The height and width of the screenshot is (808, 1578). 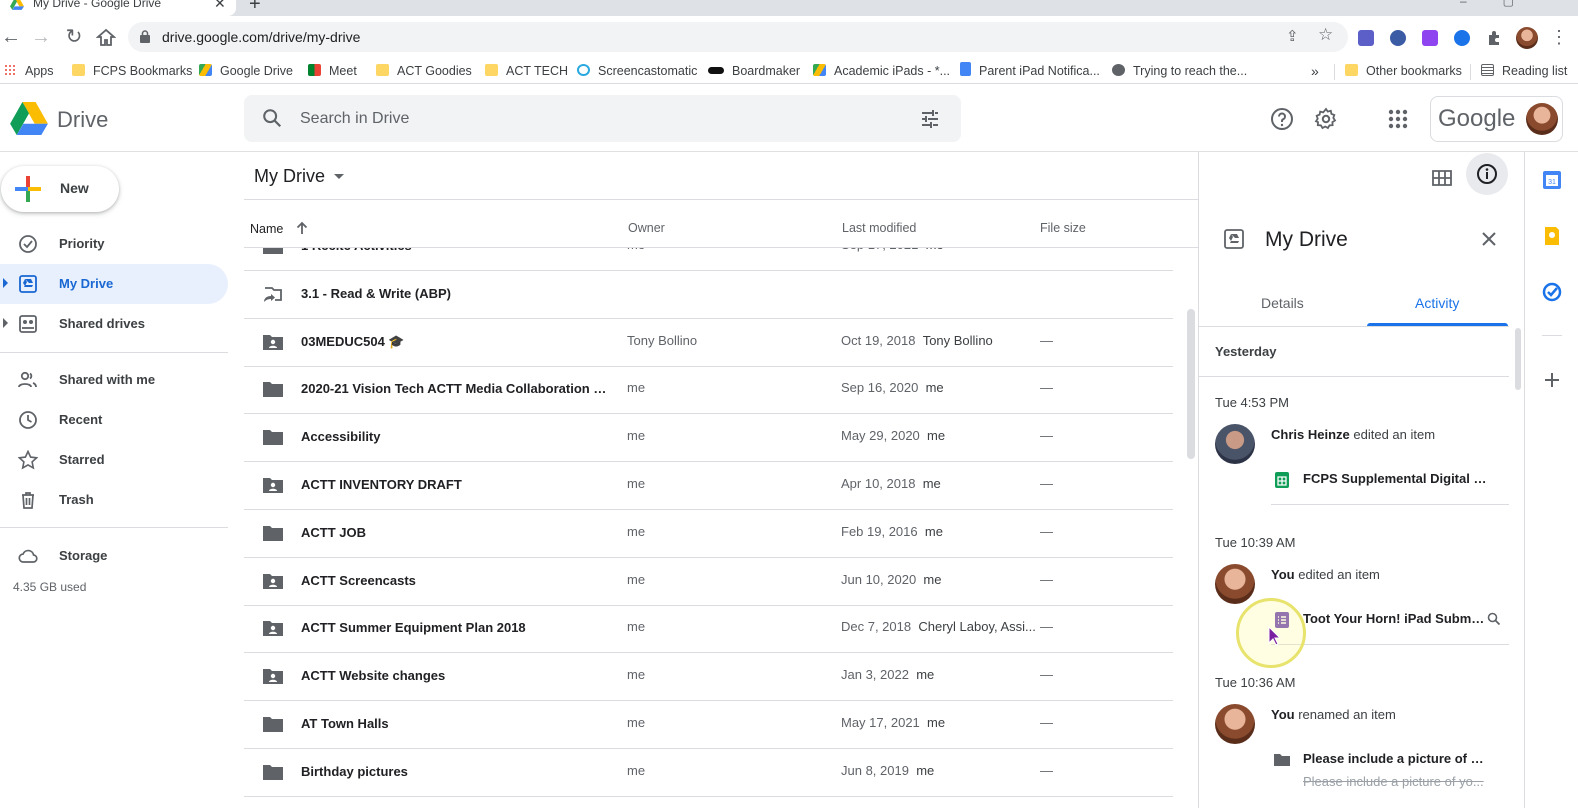 What do you see at coordinates (708, 438) in the screenshot?
I see `table-row: Accessibility me May 29, 2020 me —` at bounding box center [708, 438].